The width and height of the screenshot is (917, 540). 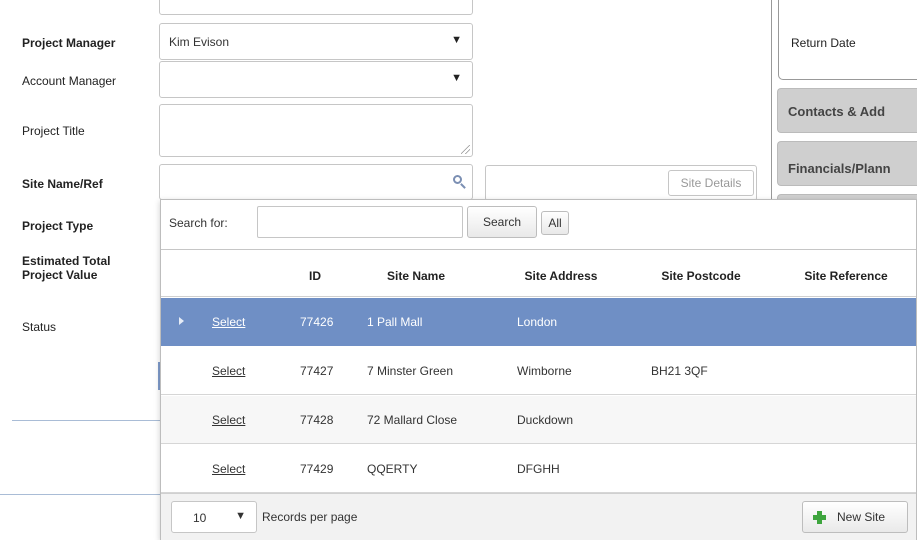 I want to click on magnifier-icon, so click(x=457, y=179).